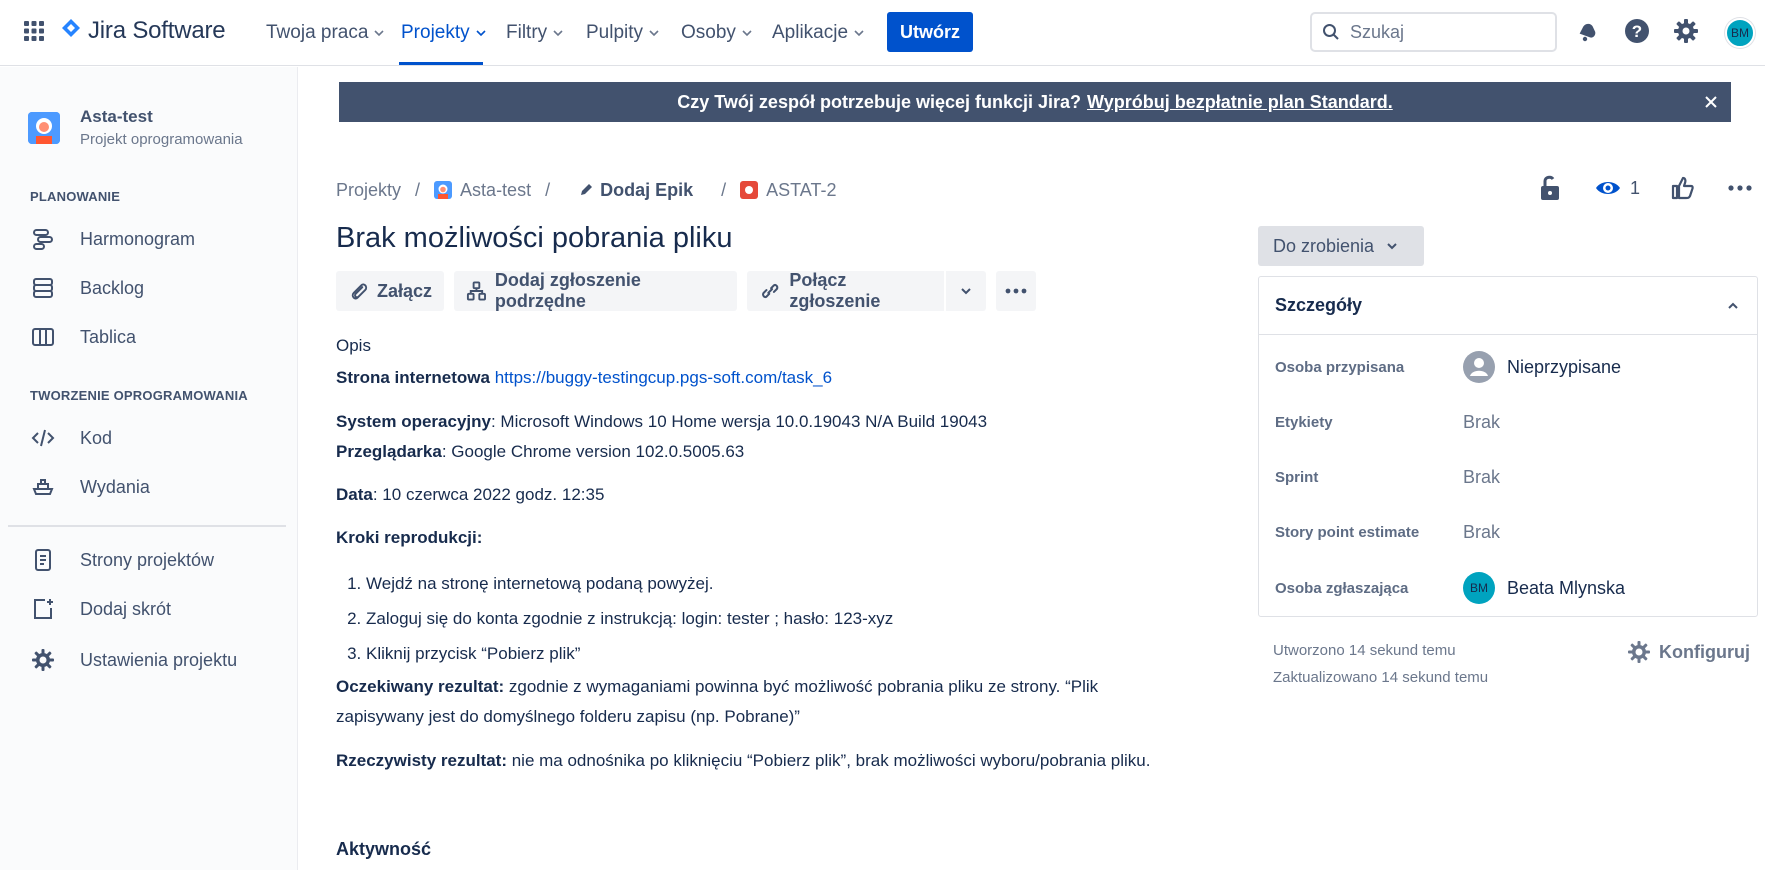  I want to click on website-label: Strona internetowa, so click(413, 377).